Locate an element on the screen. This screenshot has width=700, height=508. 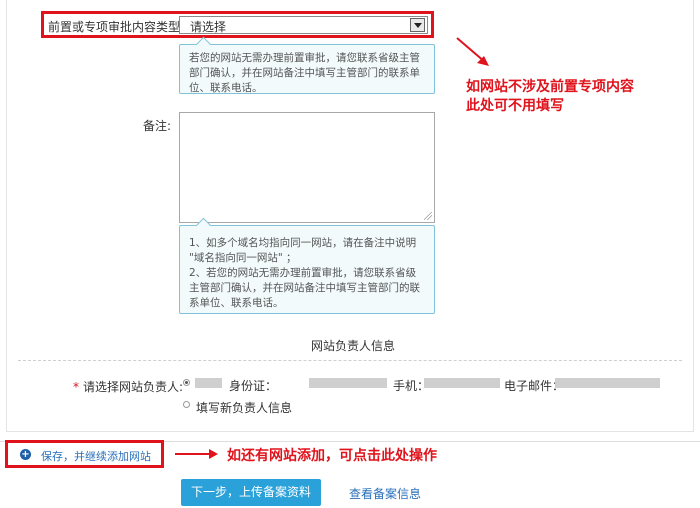
remark-textarea is located at coordinates (307, 167).